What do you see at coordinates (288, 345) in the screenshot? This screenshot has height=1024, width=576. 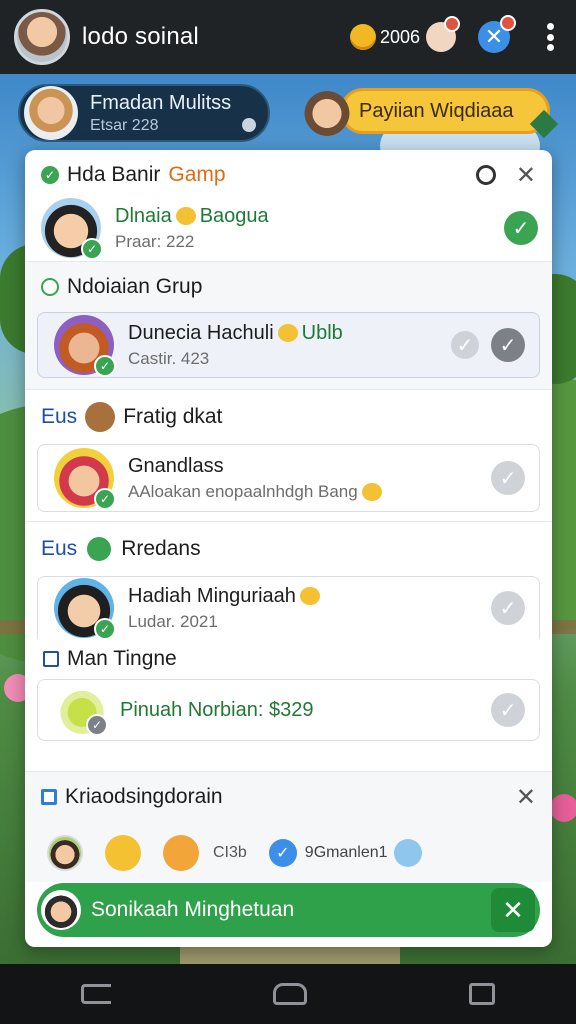 I see `list-item: ✓ Dunecia Hachuli Ublb Castir. 423 ✓ ✓` at bounding box center [288, 345].